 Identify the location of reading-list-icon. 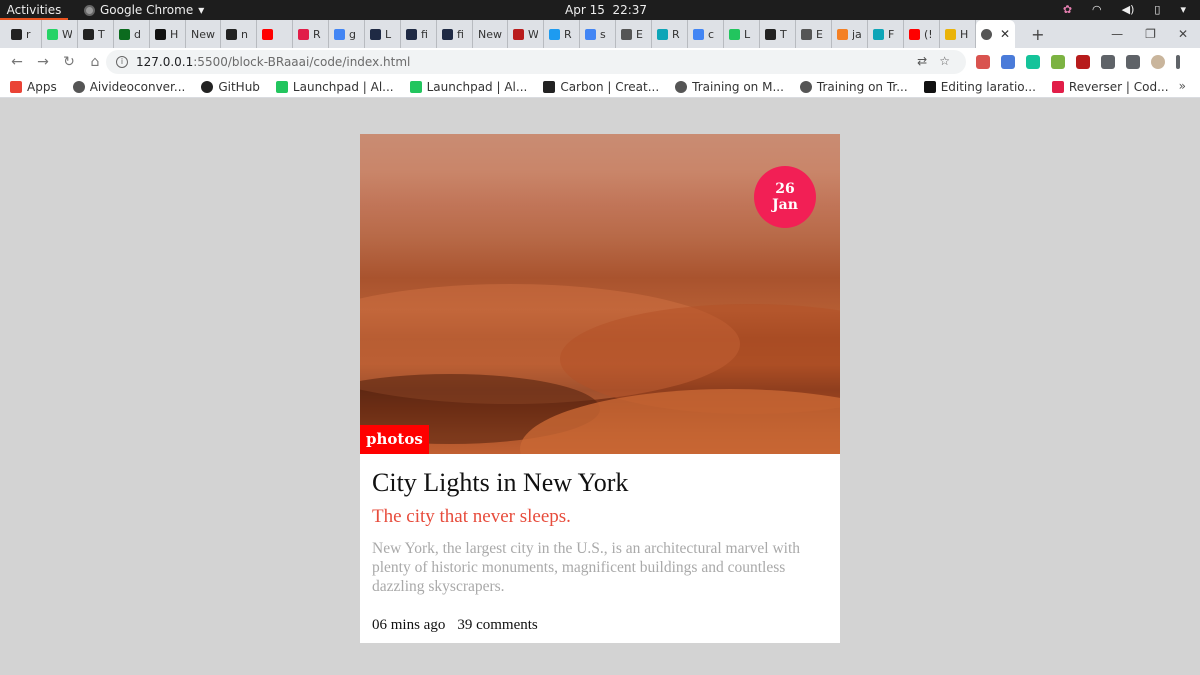
(1133, 62).